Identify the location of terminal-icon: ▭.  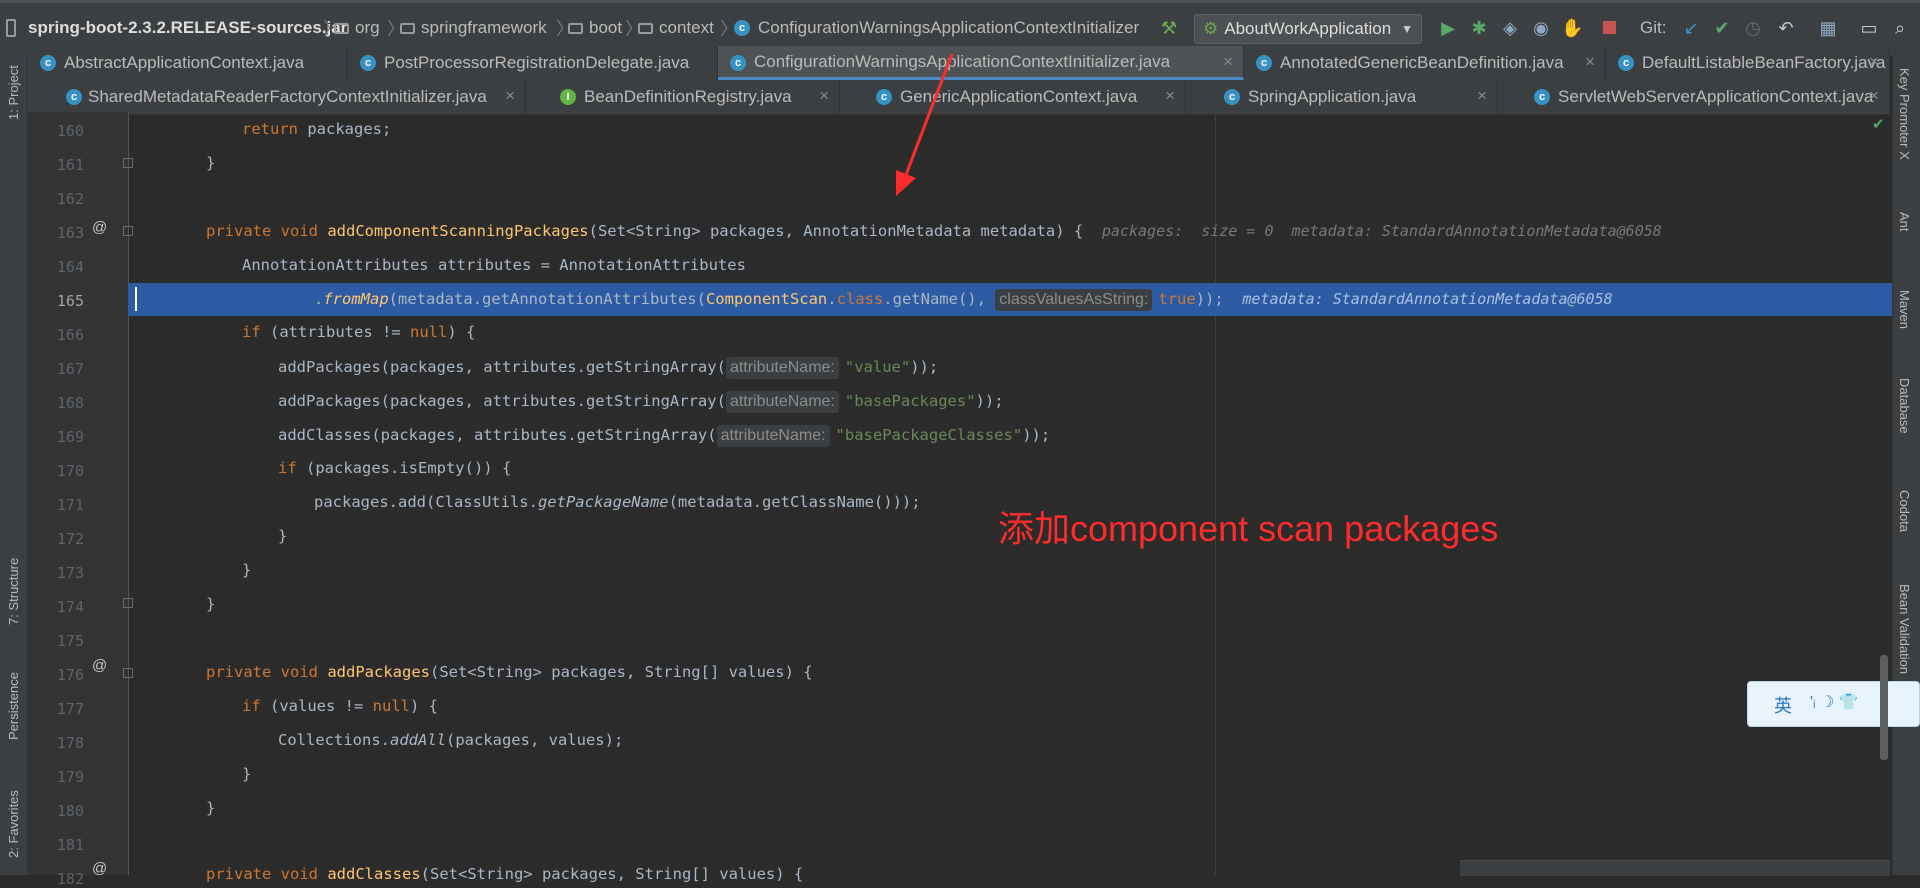
(1869, 28).